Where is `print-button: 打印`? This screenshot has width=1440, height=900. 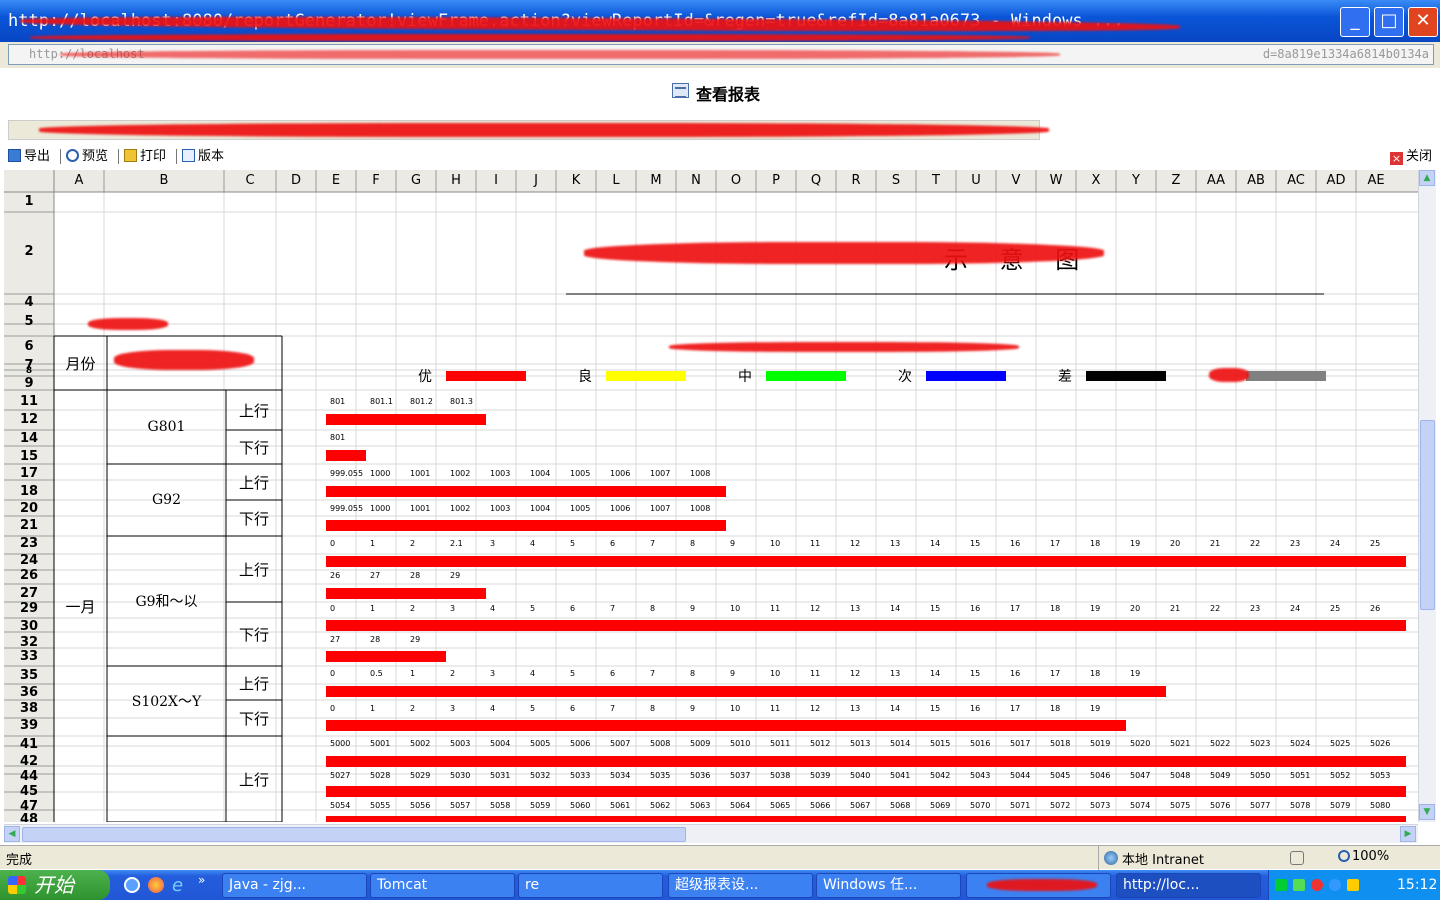
print-button: 打印 is located at coordinates (145, 157).